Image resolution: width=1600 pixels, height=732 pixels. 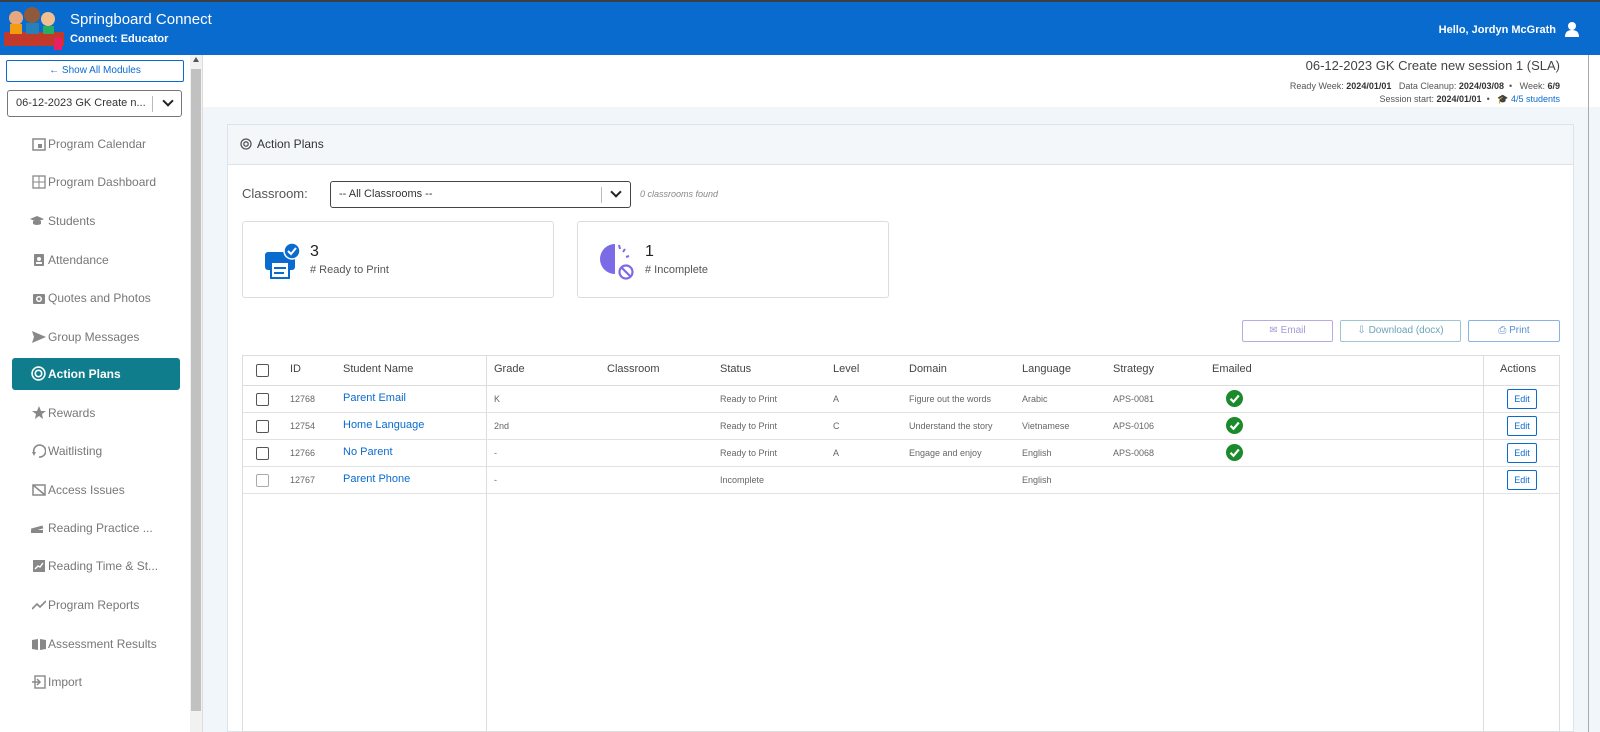 What do you see at coordinates (749, 399) in the screenshot?
I see `cell-status: Ready to Print` at bounding box center [749, 399].